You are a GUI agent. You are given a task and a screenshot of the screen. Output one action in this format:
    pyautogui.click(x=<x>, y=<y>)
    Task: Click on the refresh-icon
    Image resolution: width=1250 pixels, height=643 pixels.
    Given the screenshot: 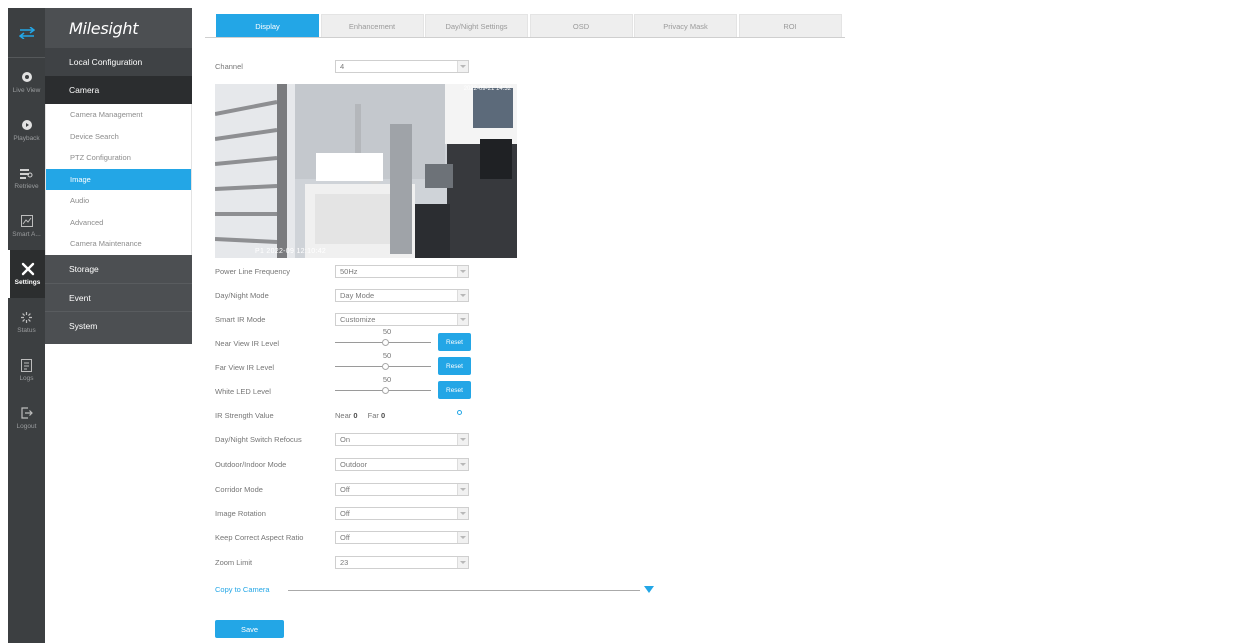 What is the action you would take?
    pyautogui.click(x=459, y=412)
    